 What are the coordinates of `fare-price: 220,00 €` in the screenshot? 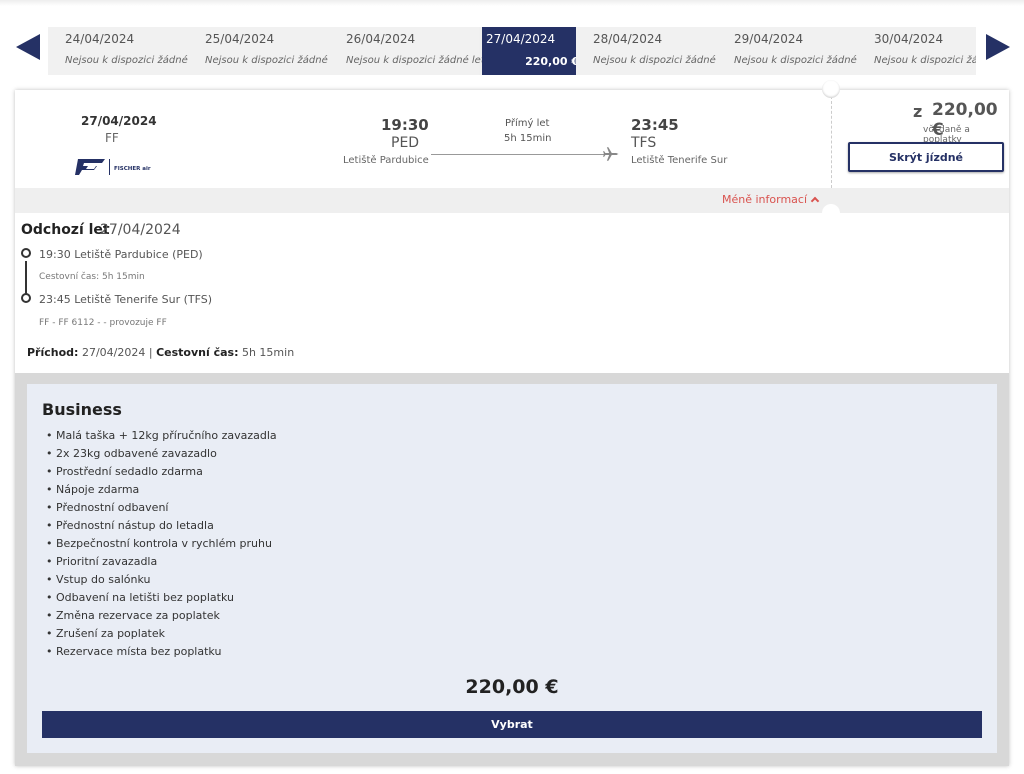 It's located at (512, 687).